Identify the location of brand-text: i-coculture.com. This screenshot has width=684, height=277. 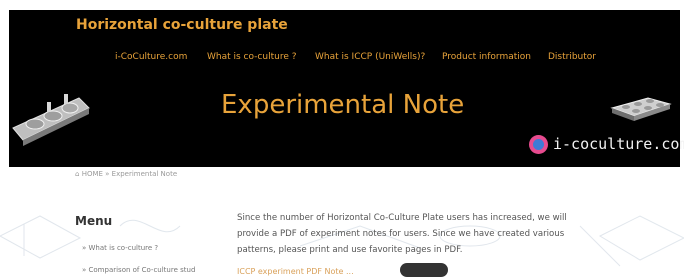
(618, 144).